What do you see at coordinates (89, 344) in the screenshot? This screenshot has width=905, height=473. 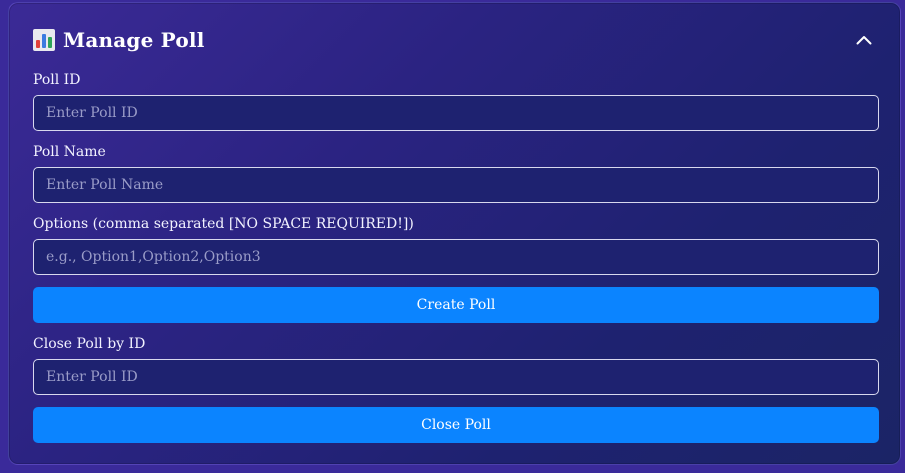 I see `close-poll-id-label: Close Poll by ID` at bounding box center [89, 344].